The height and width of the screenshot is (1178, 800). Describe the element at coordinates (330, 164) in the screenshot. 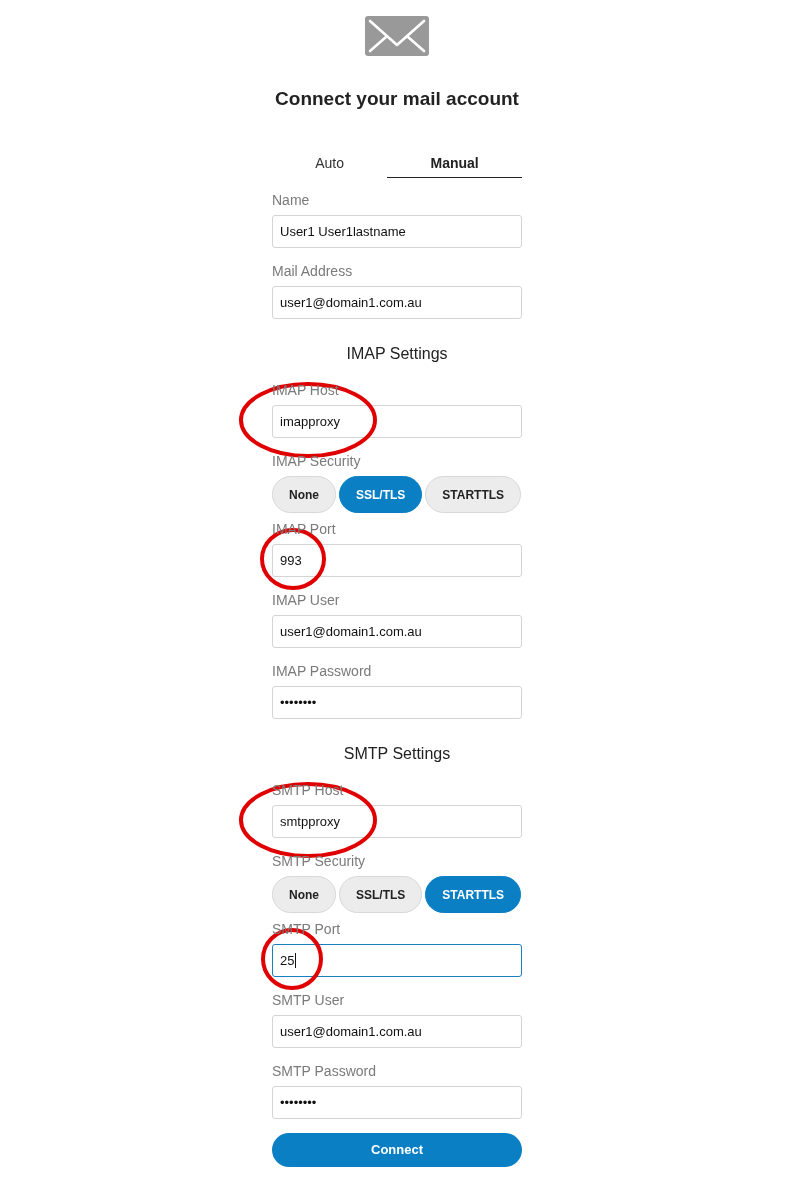

I see `tab: Auto` at that location.